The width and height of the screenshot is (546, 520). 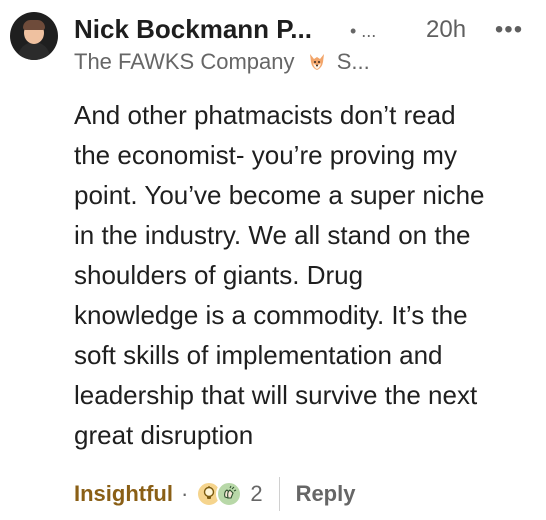 I want to click on more-options-button: •••, so click(x=509, y=30).